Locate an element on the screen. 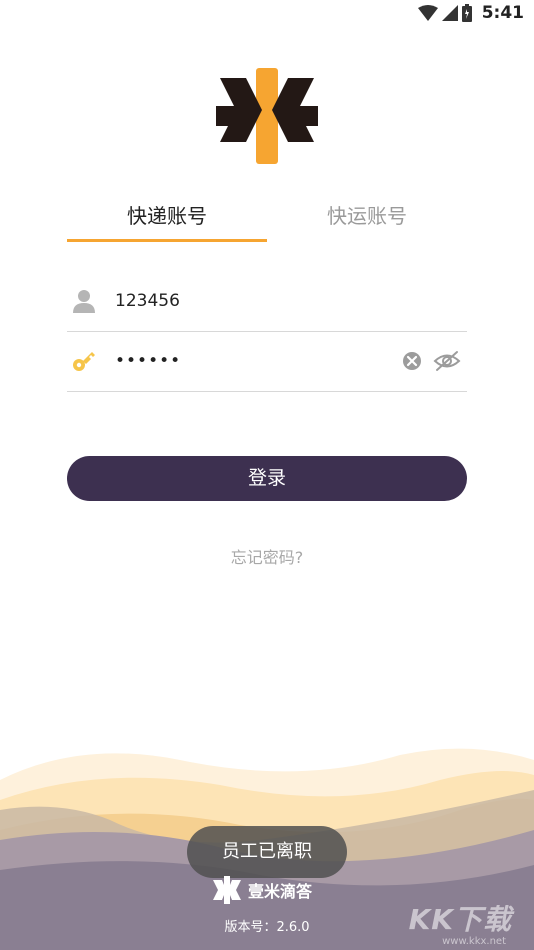 The height and width of the screenshot is (950, 534). login-button: 登录 is located at coordinates (267, 478).